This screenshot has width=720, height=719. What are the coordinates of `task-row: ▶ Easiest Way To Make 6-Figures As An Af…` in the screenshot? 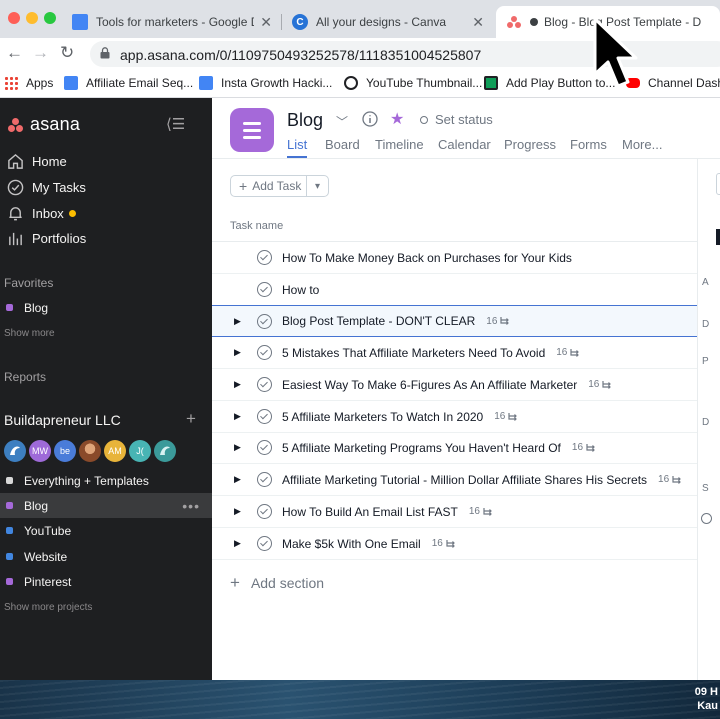 It's located at (454, 385).